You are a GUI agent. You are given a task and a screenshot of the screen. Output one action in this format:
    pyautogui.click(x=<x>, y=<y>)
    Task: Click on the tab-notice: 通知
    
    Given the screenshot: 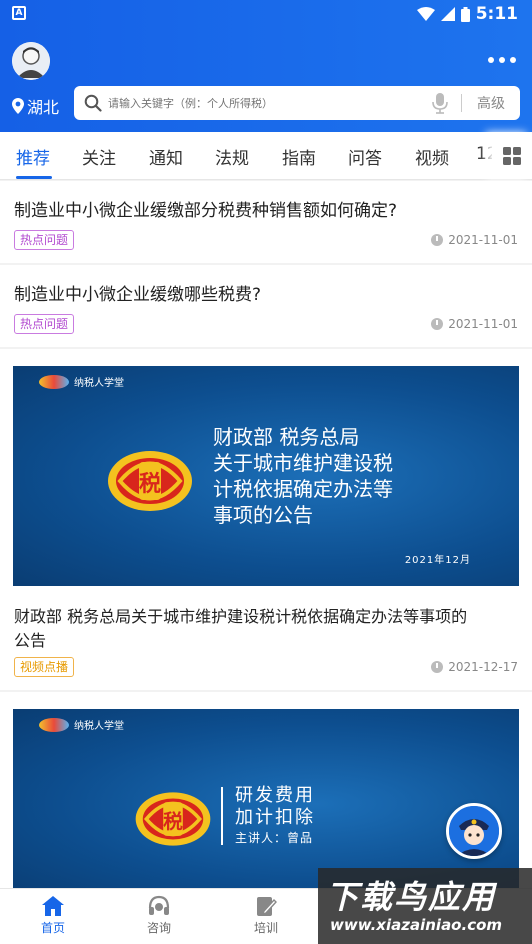 What is the action you would take?
    pyautogui.click(x=166, y=156)
    